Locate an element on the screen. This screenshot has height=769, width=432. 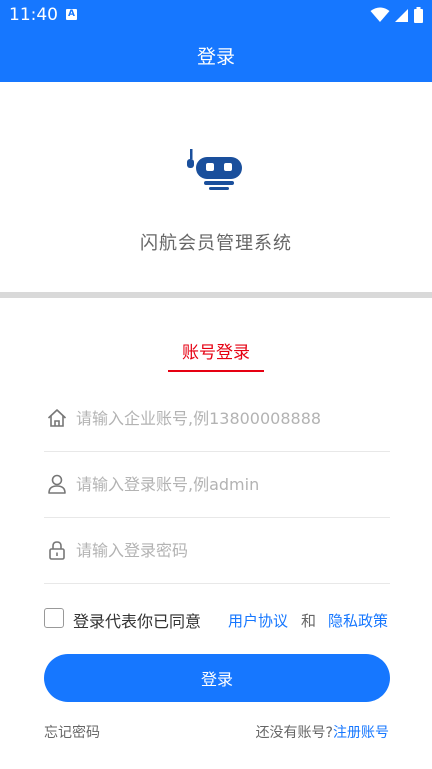
battery-icon is located at coordinates (418, 15).